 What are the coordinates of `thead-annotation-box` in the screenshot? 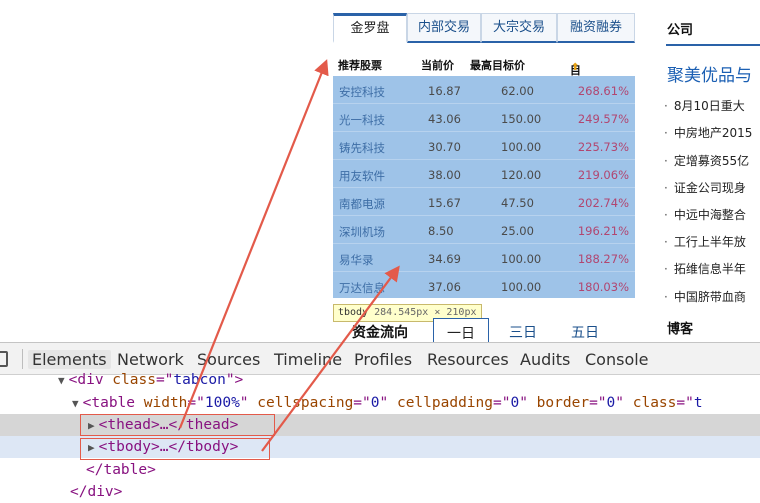 It's located at (177, 425).